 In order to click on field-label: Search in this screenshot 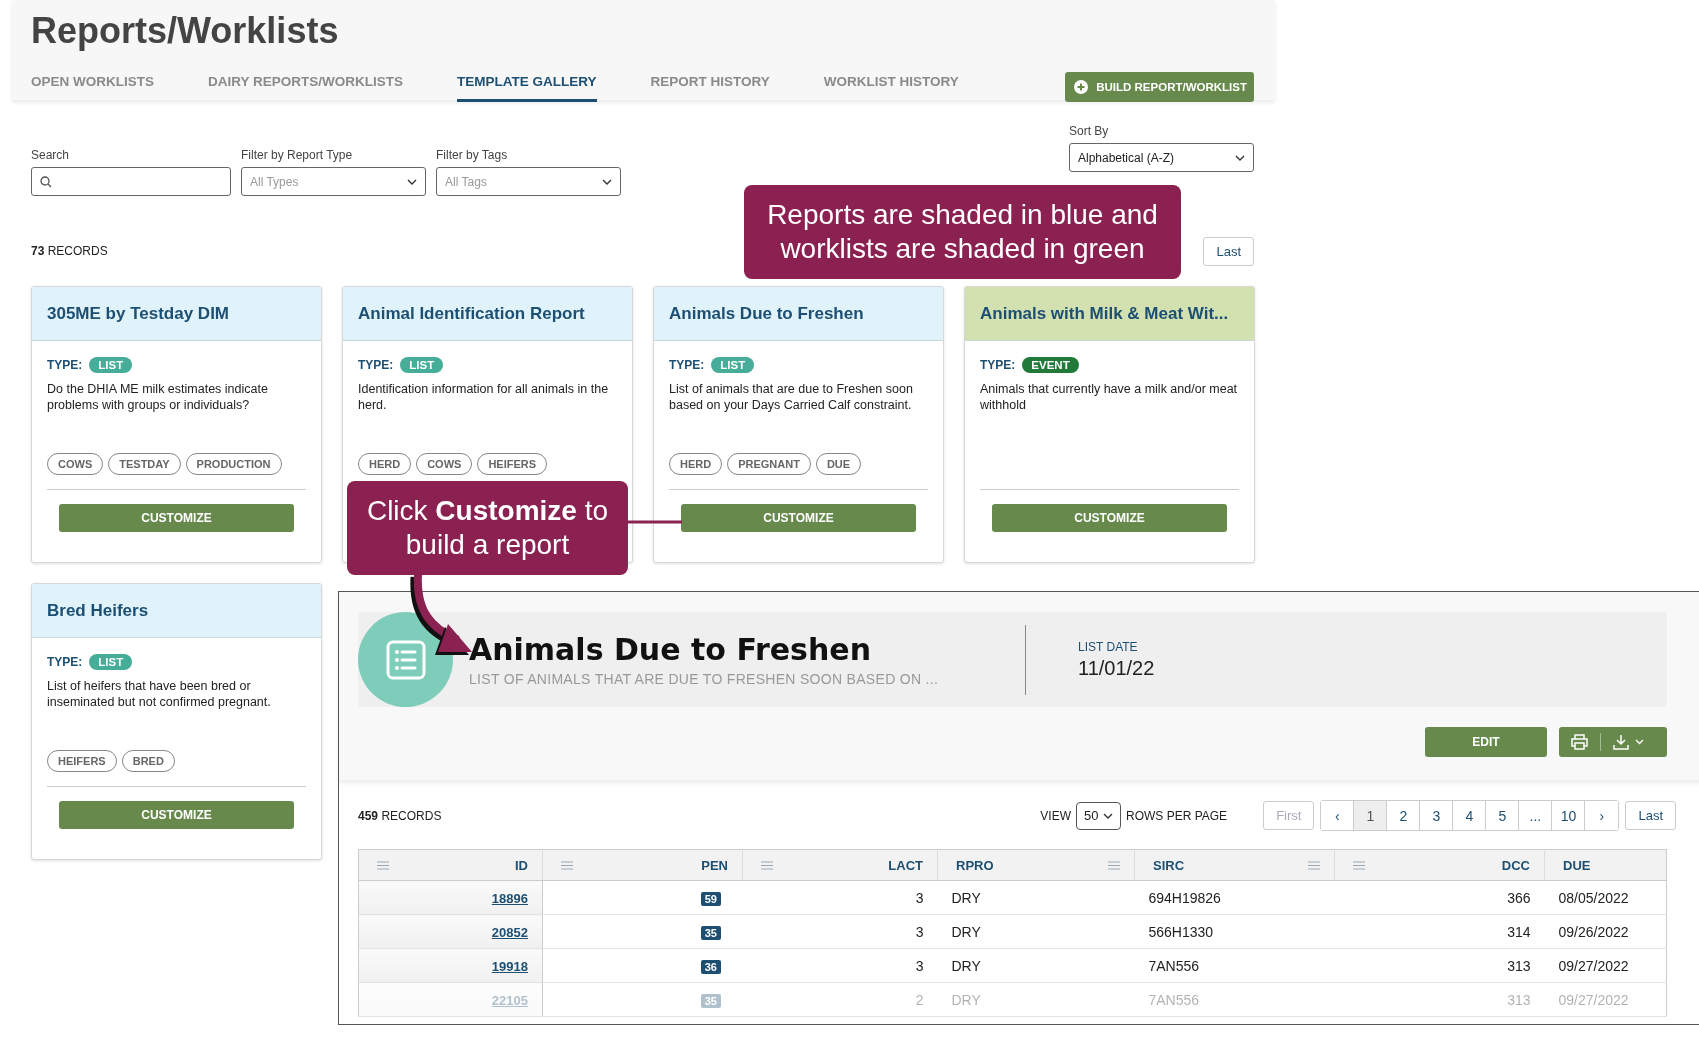, I will do `click(51, 155)`.